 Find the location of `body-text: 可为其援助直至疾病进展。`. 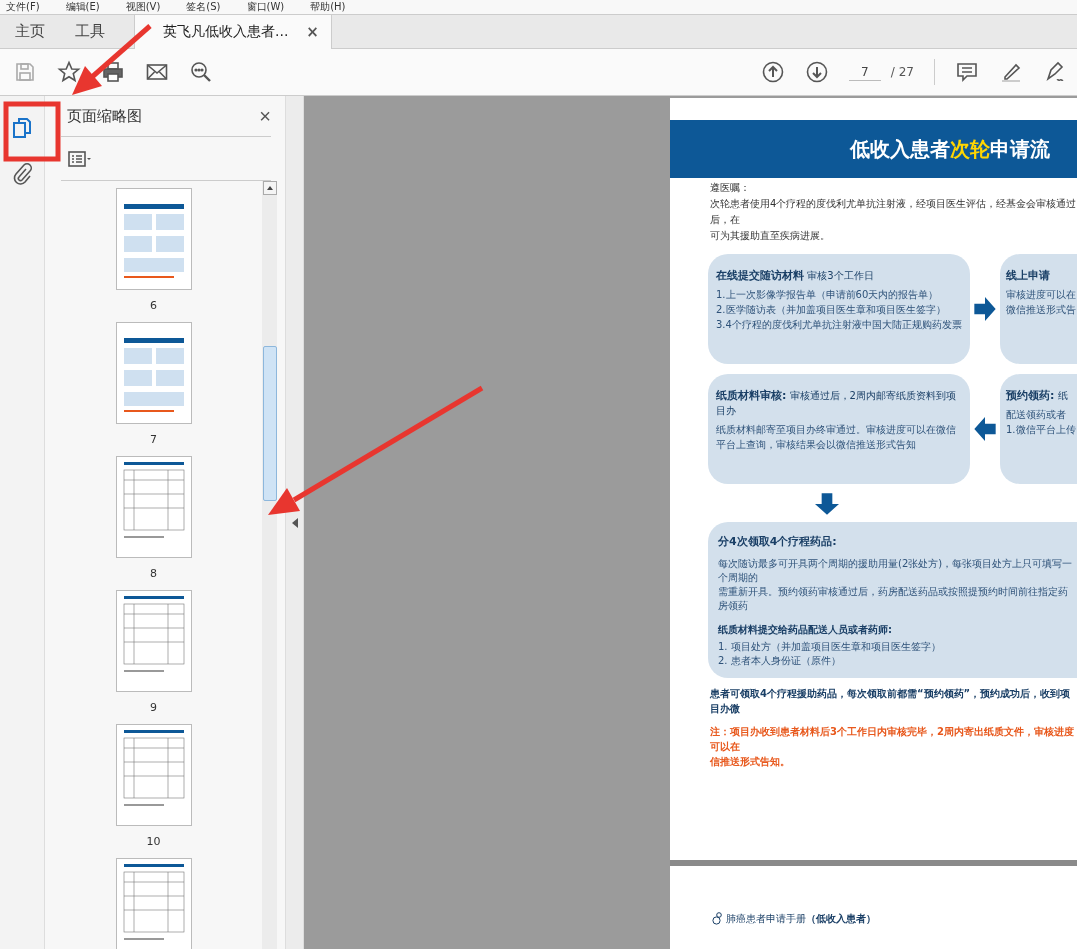

body-text: 可为其援助直至疾病进展。 is located at coordinates (770, 236).